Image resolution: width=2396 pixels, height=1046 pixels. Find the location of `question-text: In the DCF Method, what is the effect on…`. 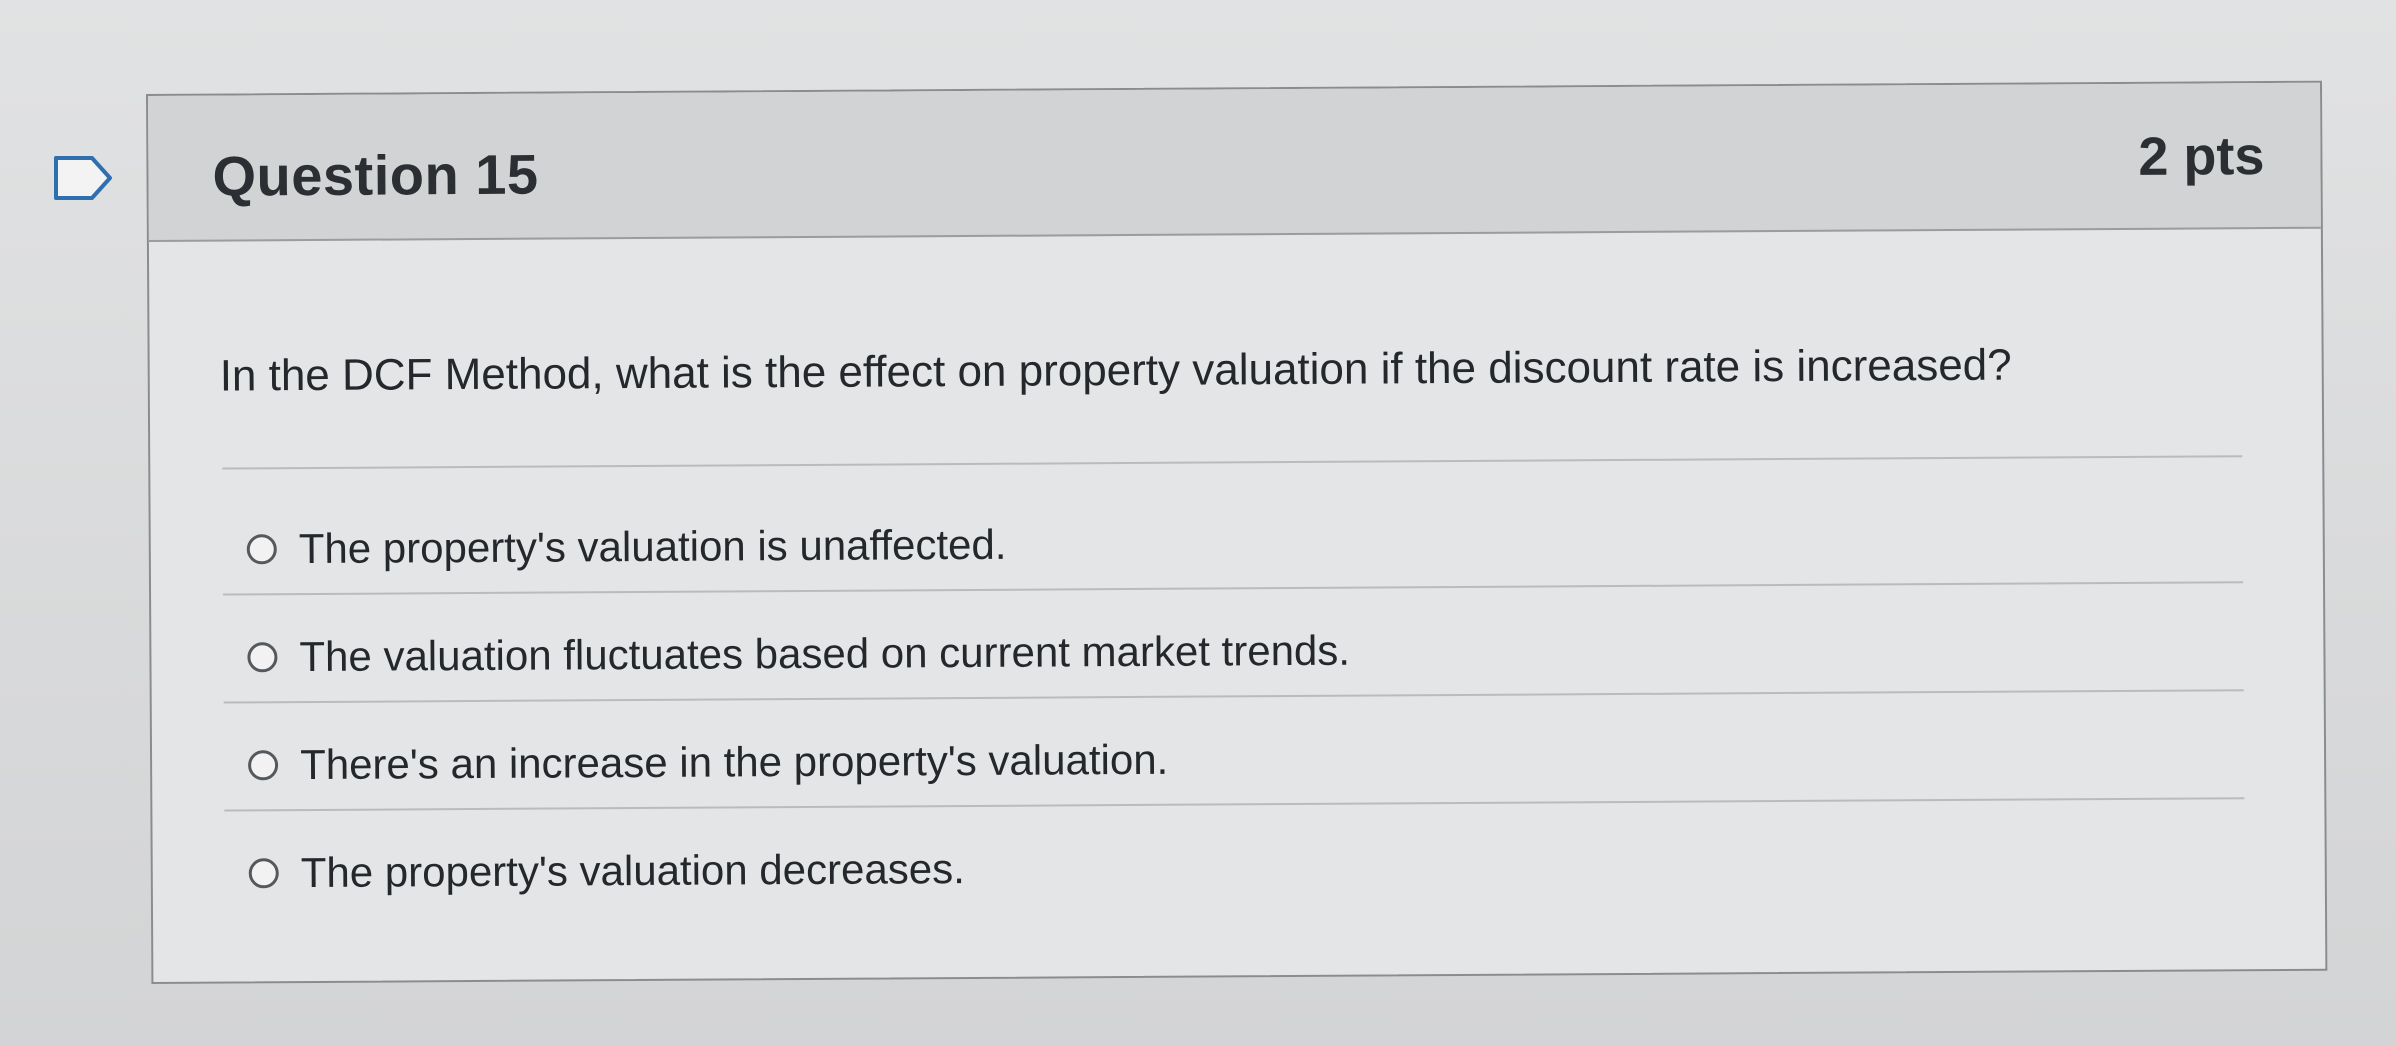

question-text: In the DCF Method, what is the effect on… is located at coordinates (1115, 370).